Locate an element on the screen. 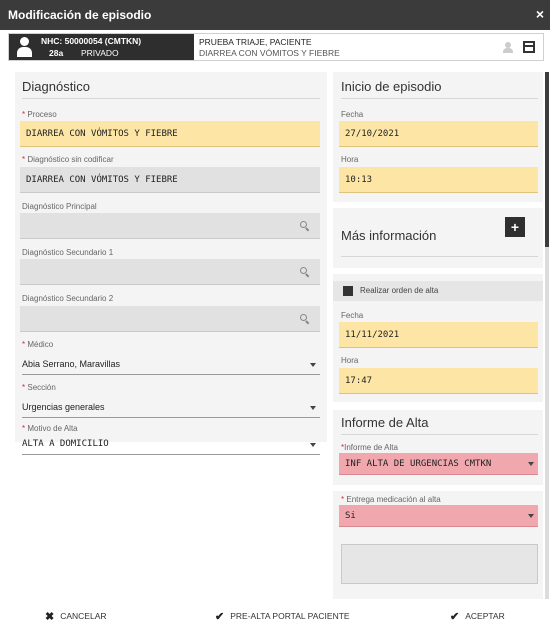  diagnostico-secundario1-label: Diagnóstico Secundario 1 is located at coordinates (68, 252).